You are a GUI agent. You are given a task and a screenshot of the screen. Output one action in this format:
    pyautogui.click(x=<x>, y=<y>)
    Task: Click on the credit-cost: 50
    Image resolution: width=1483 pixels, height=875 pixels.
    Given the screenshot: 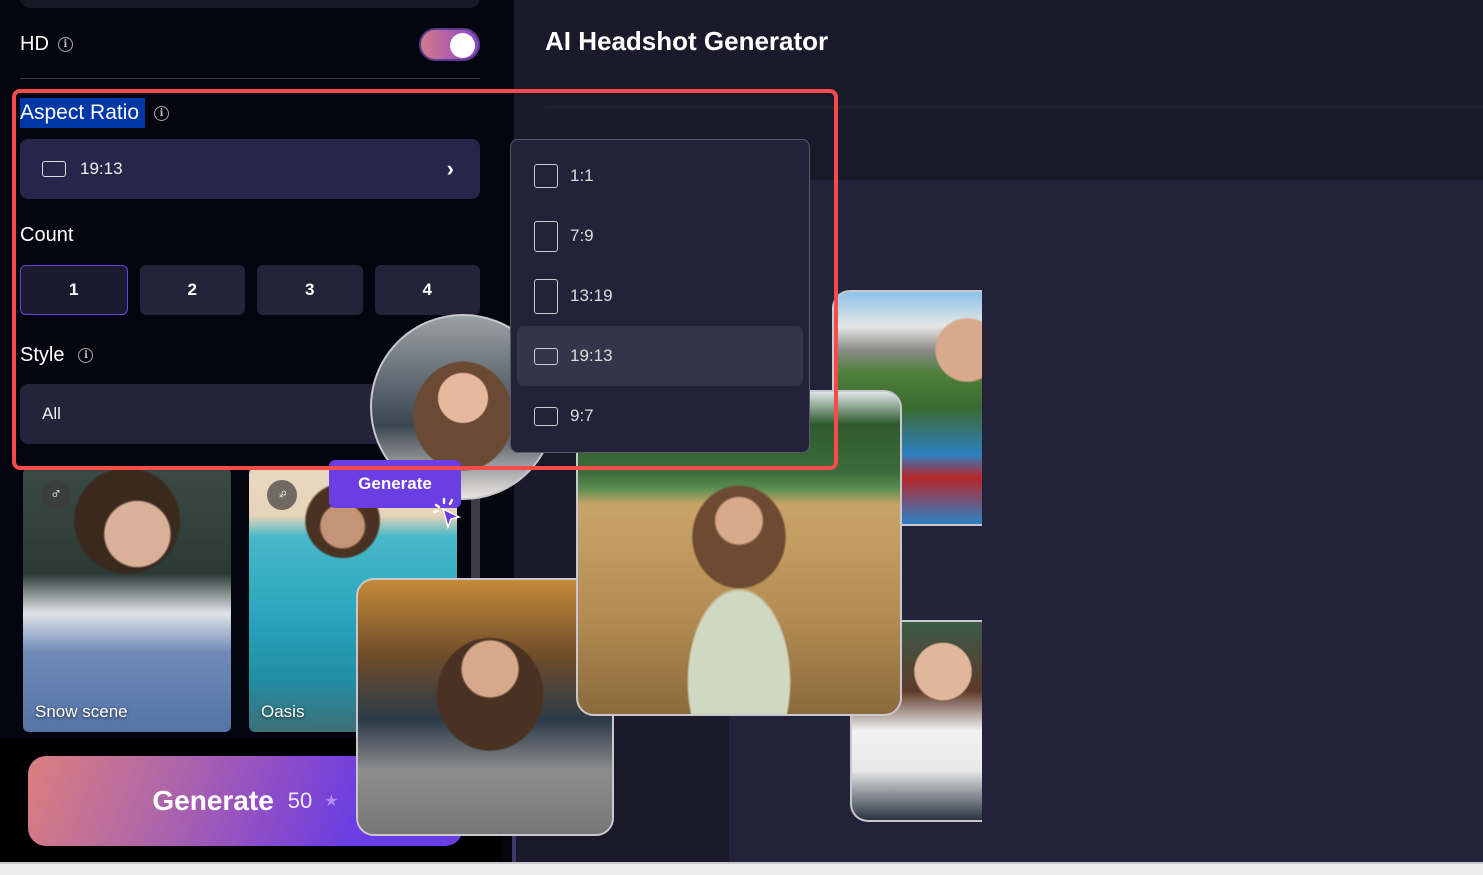 What is the action you would take?
    pyautogui.click(x=300, y=800)
    